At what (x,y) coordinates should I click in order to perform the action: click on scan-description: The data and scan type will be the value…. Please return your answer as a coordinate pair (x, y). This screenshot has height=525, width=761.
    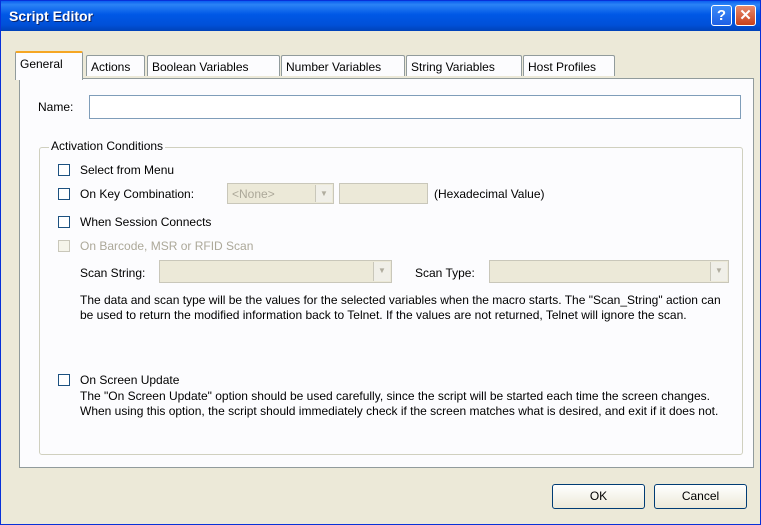
    Looking at the image, I should click on (400, 307).